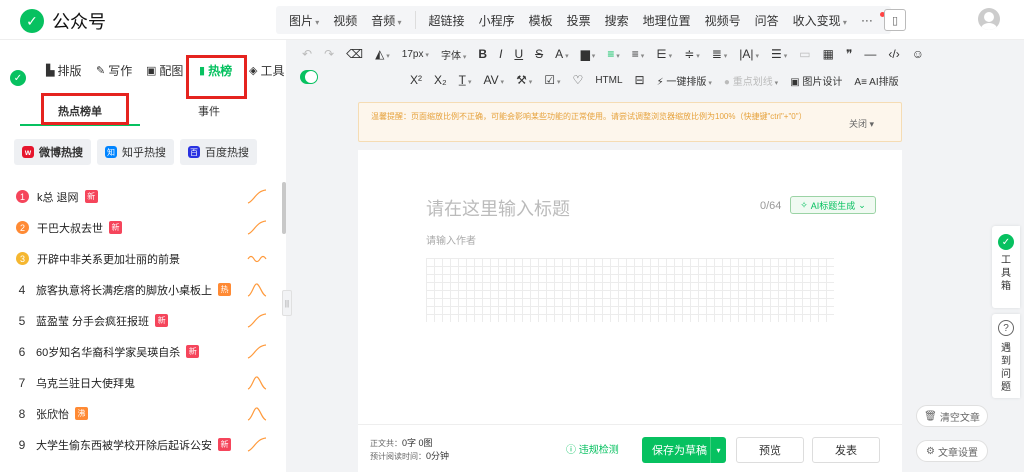  I want to click on font-family-select: 字体, so click(453, 54).